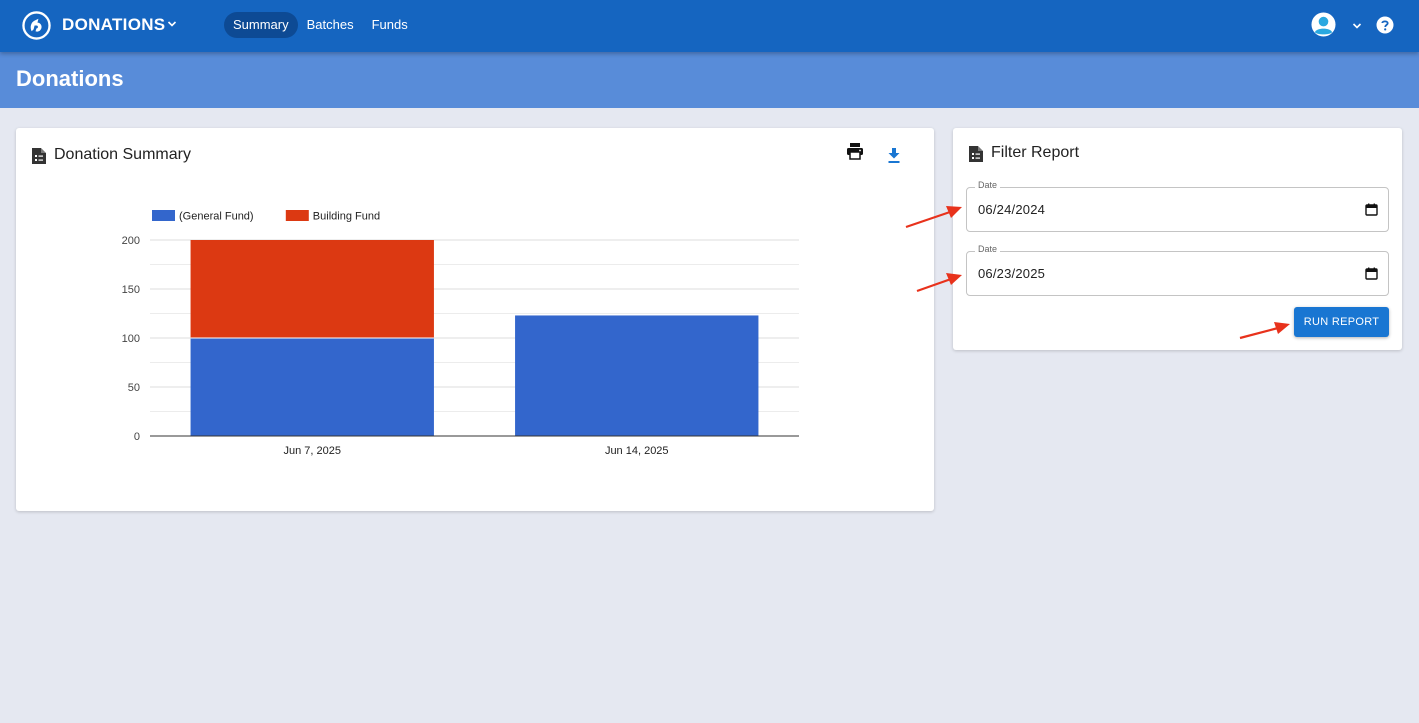  What do you see at coordinates (1323, 24) in the screenshot?
I see `user-avatar-icon` at bounding box center [1323, 24].